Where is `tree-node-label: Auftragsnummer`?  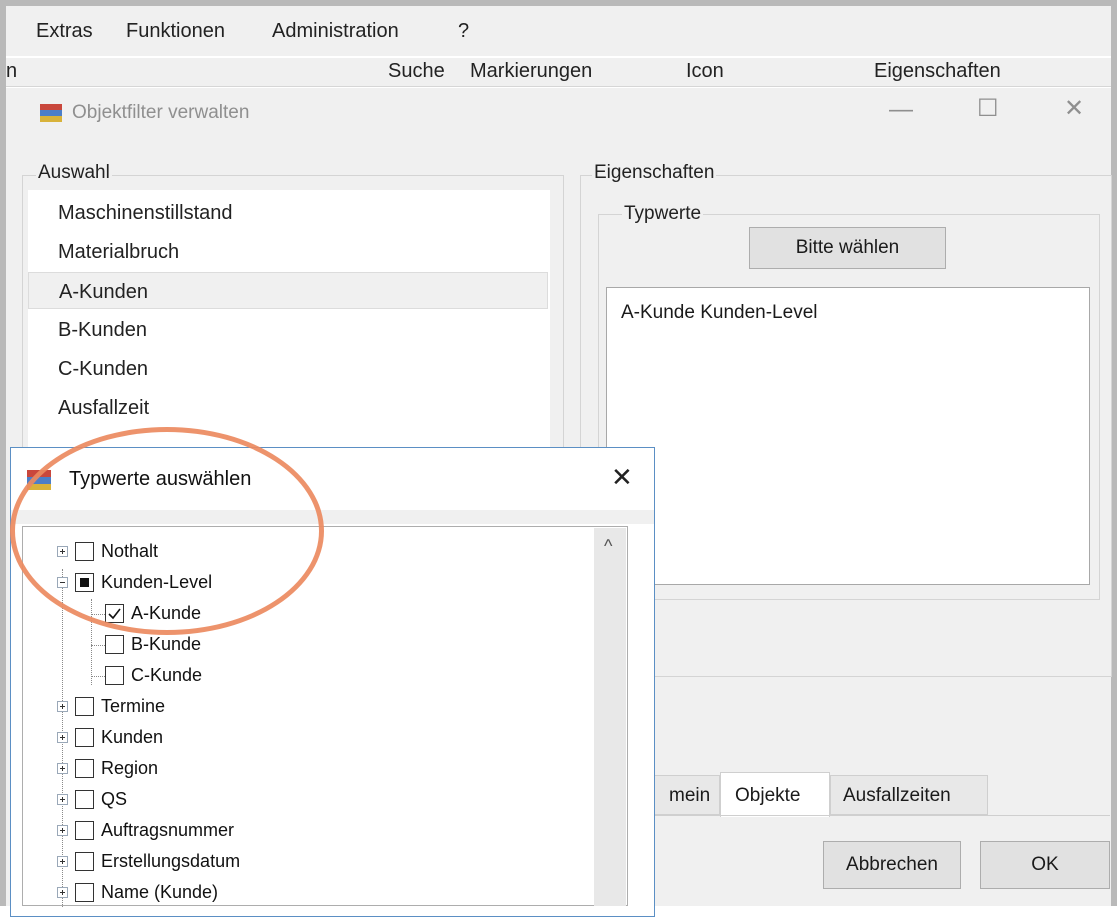
tree-node-label: Auftragsnummer is located at coordinates (168, 830).